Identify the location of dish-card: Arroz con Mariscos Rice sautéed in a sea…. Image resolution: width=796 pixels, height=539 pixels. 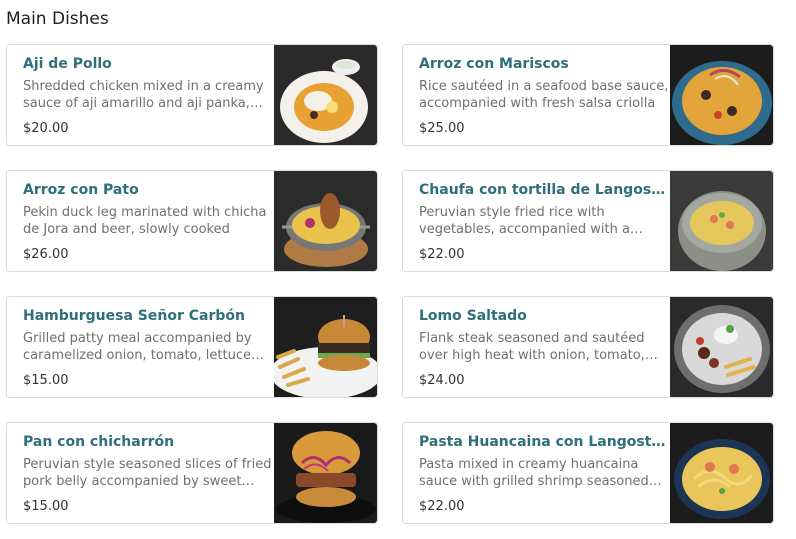
(588, 95).